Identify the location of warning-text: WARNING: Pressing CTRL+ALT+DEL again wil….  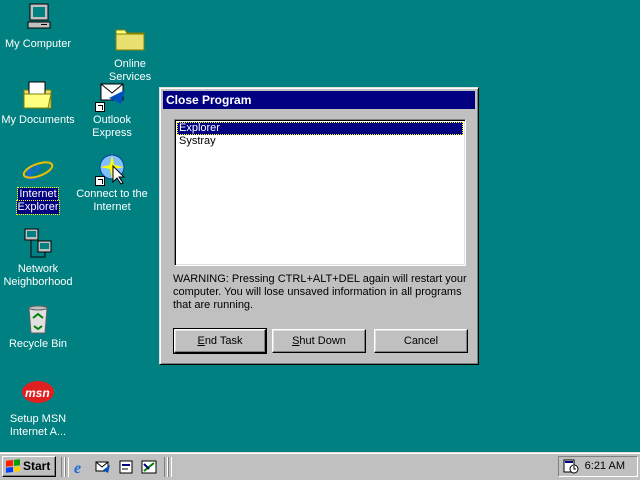
(320, 292).